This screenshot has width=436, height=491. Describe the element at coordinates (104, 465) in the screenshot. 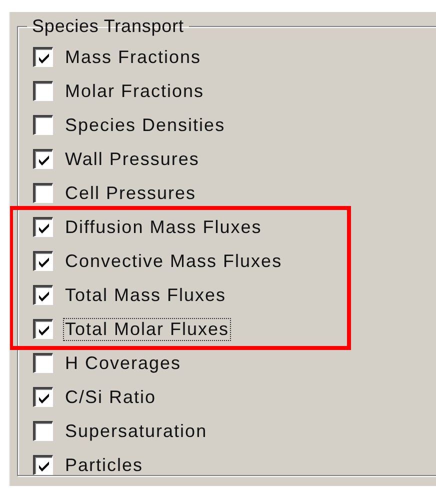

I see `checkbox-label: Particles` at that location.